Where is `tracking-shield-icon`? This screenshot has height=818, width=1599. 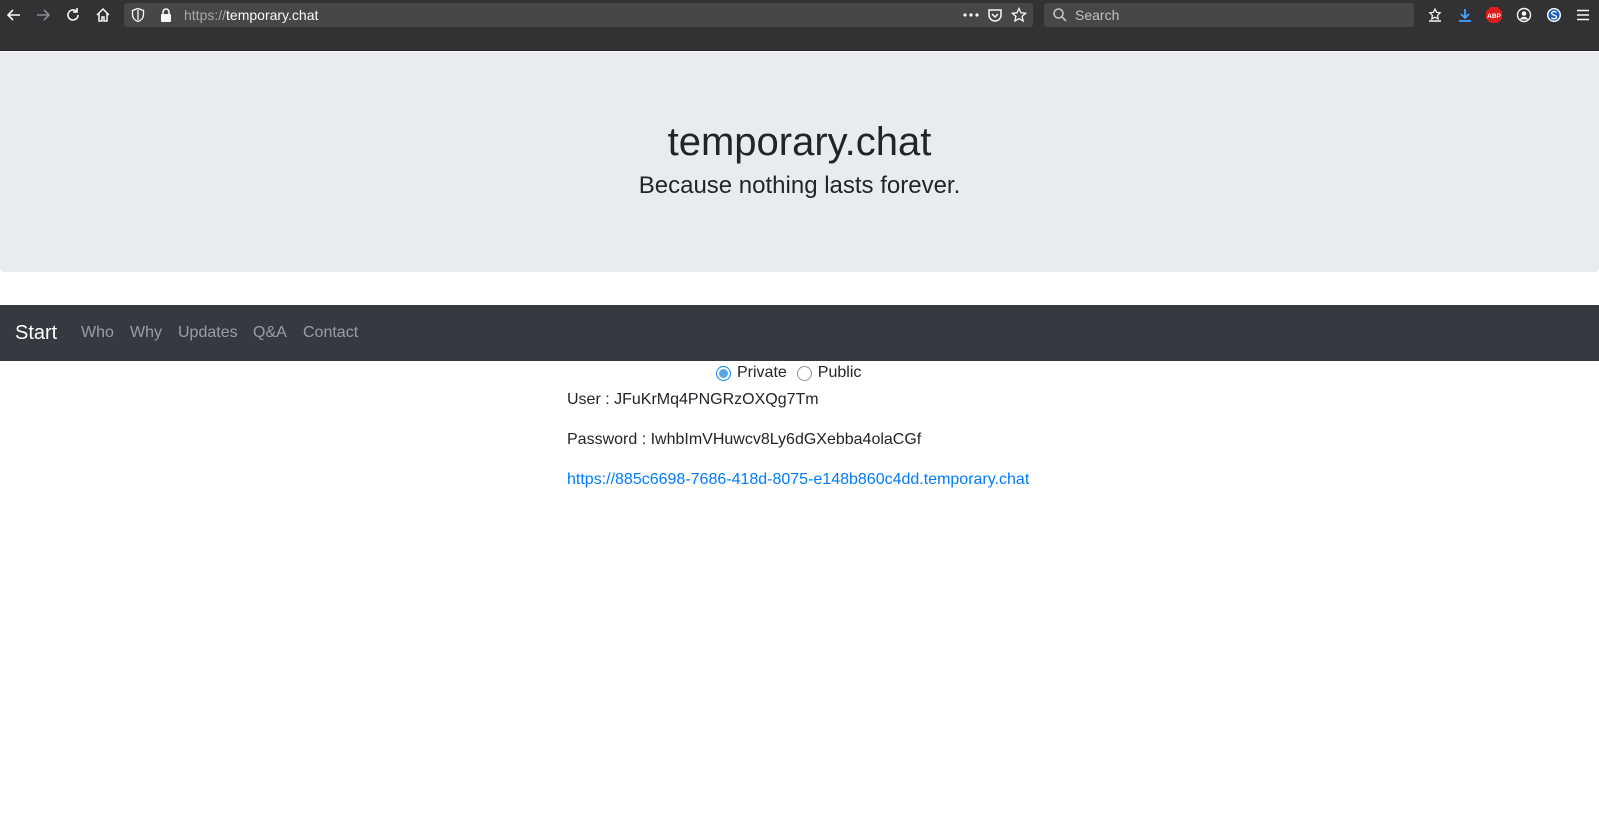 tracking-shield-icon is located at coordinates (138, 17).